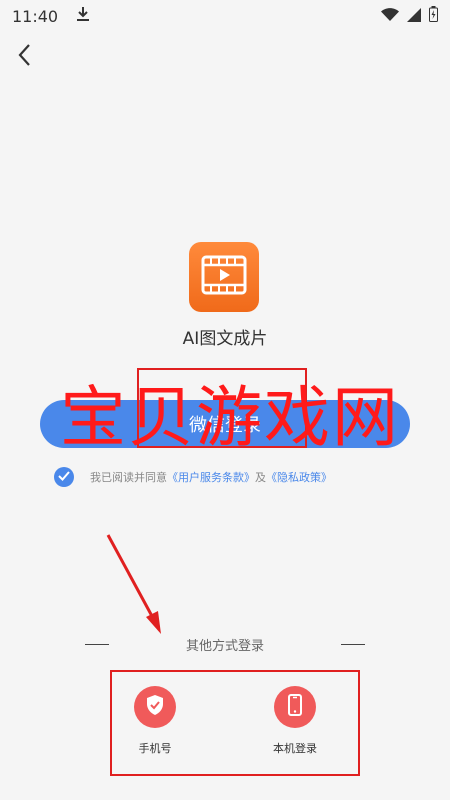 The image size is (450, 800). What do you see at coordinates (414, 16) in the screenshot?
I see `signal-icon` at bounding box center [414, 16].